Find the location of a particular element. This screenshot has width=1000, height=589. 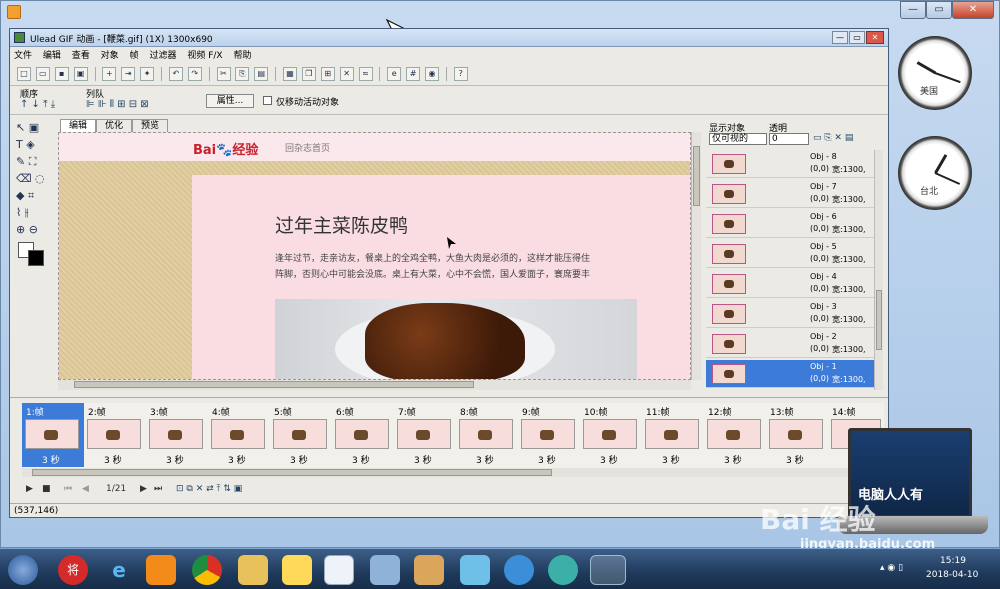

frame-item: 7:帧 3 秒 is located at coordinates (425, 435).